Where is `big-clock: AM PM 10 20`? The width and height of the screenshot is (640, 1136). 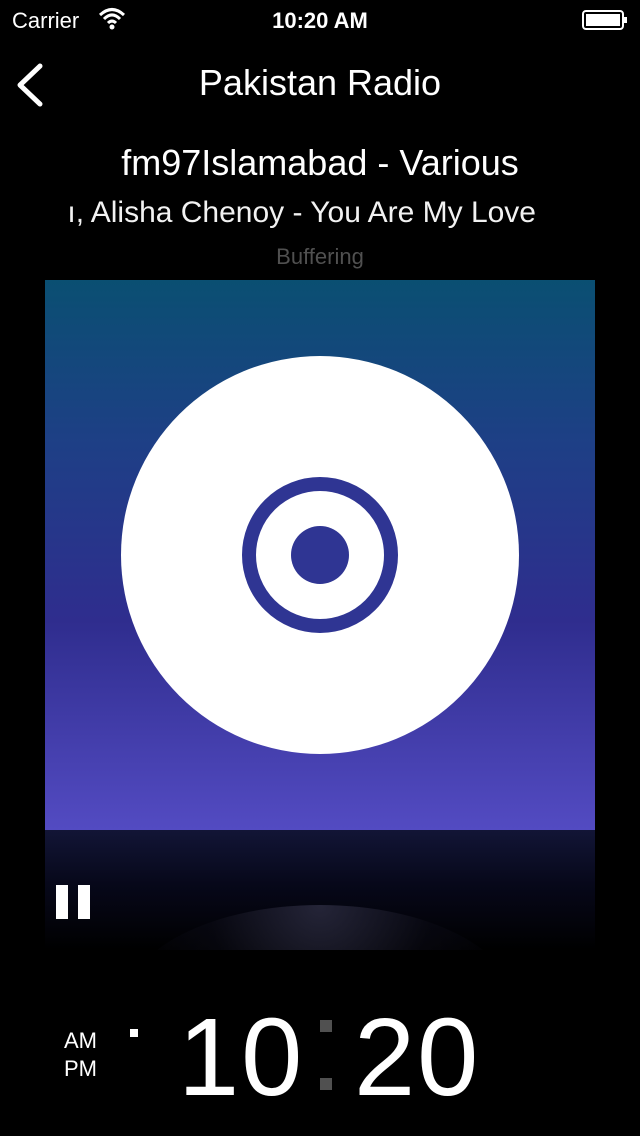
big-clock: AM PM 10 20 is located at coordinates (320, 1055).